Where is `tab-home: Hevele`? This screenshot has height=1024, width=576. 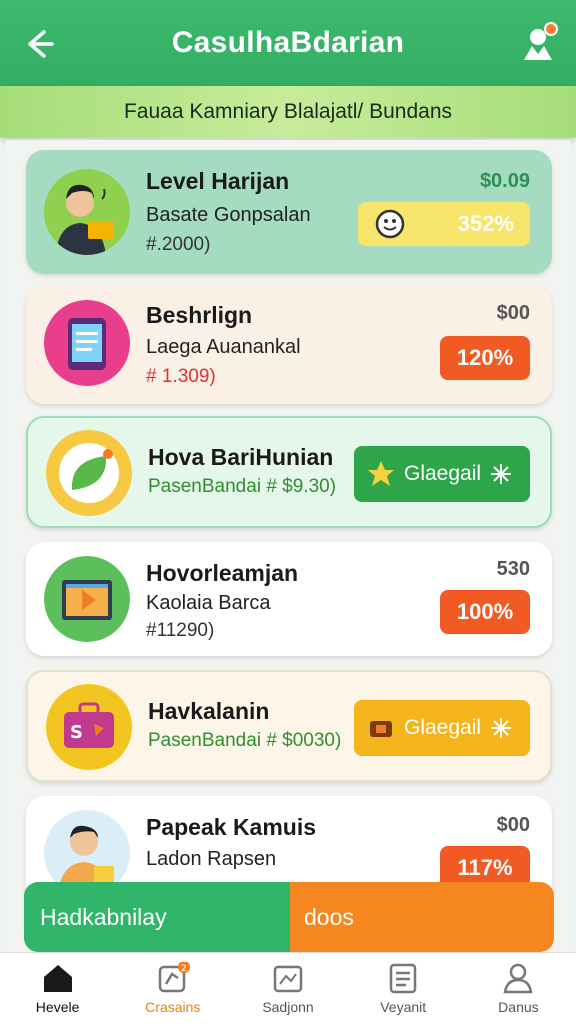 tab-home: Hevele is located at coordinates (57, 988).